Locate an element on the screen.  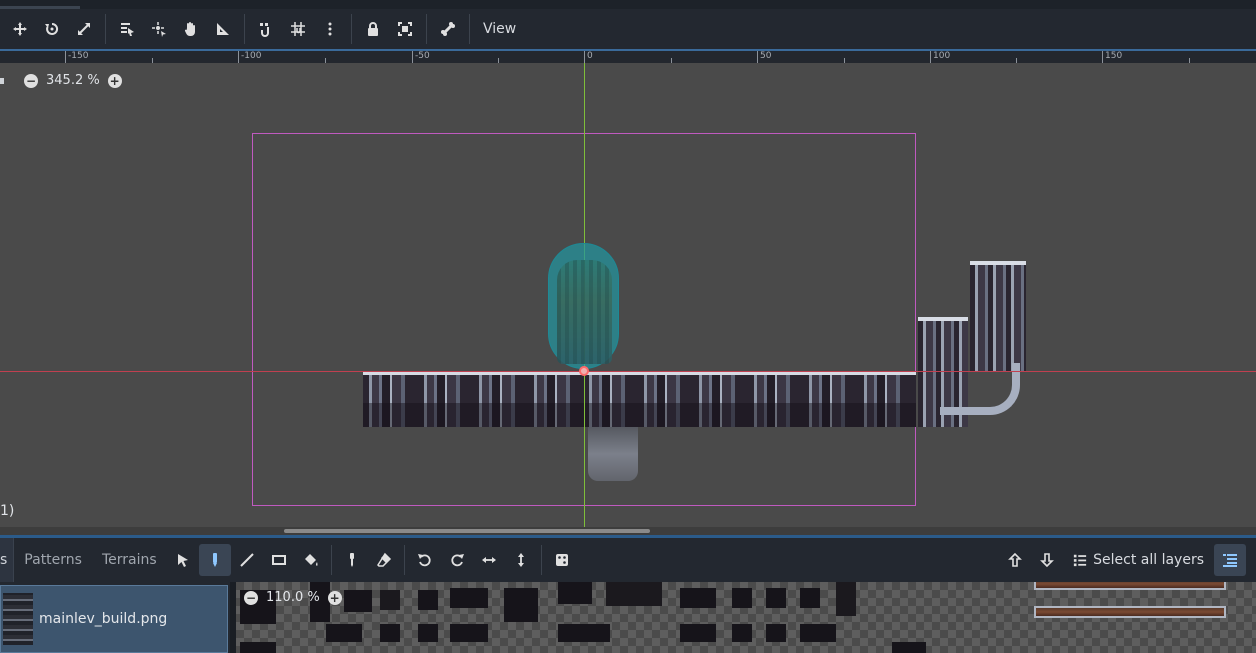
highlight-layer-button is located at coordinates (1230, 560).